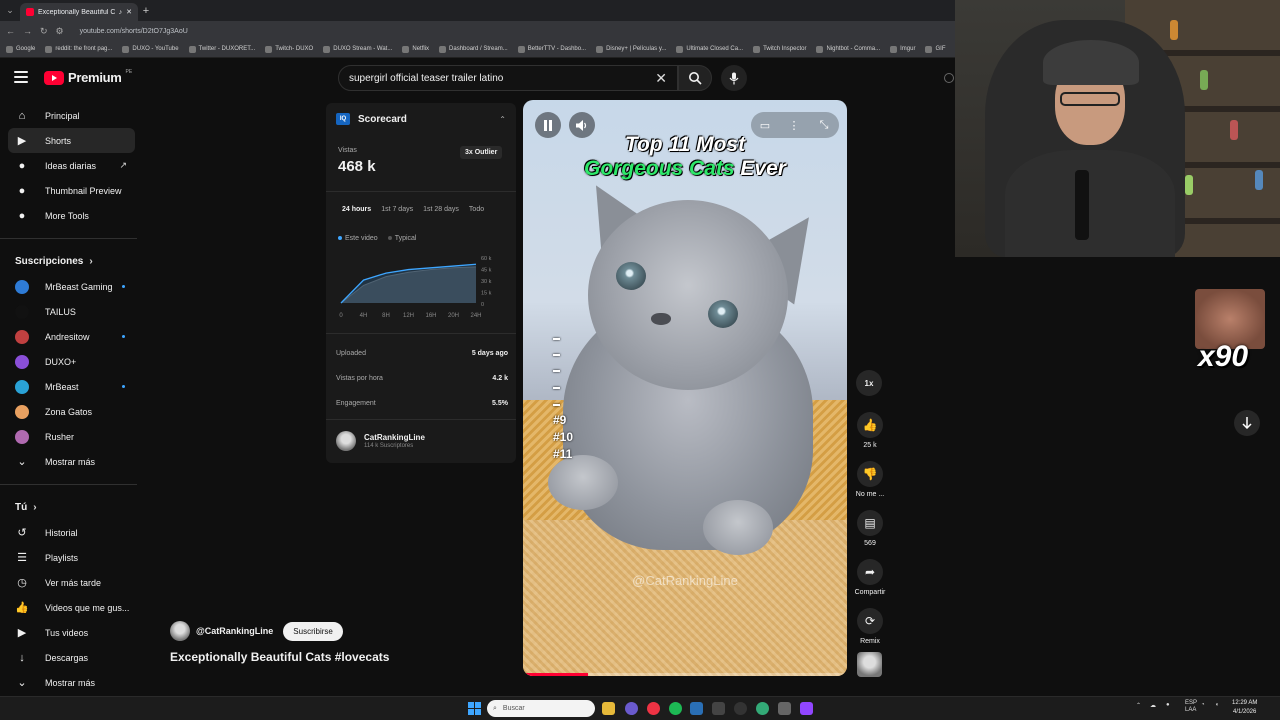  Describe the element at coordinates (313, 631) in the screenshot. I see `subscribe-button: Suscribirse` at that location.